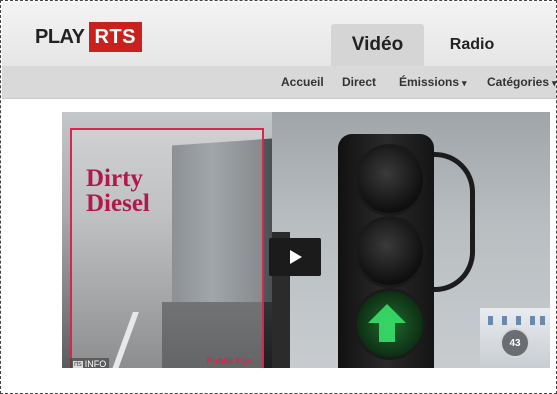 Image resolution: width=557 pixels, height=394 pixels. I want to click on nav-categories-label: Catégories, so click(518, 82).